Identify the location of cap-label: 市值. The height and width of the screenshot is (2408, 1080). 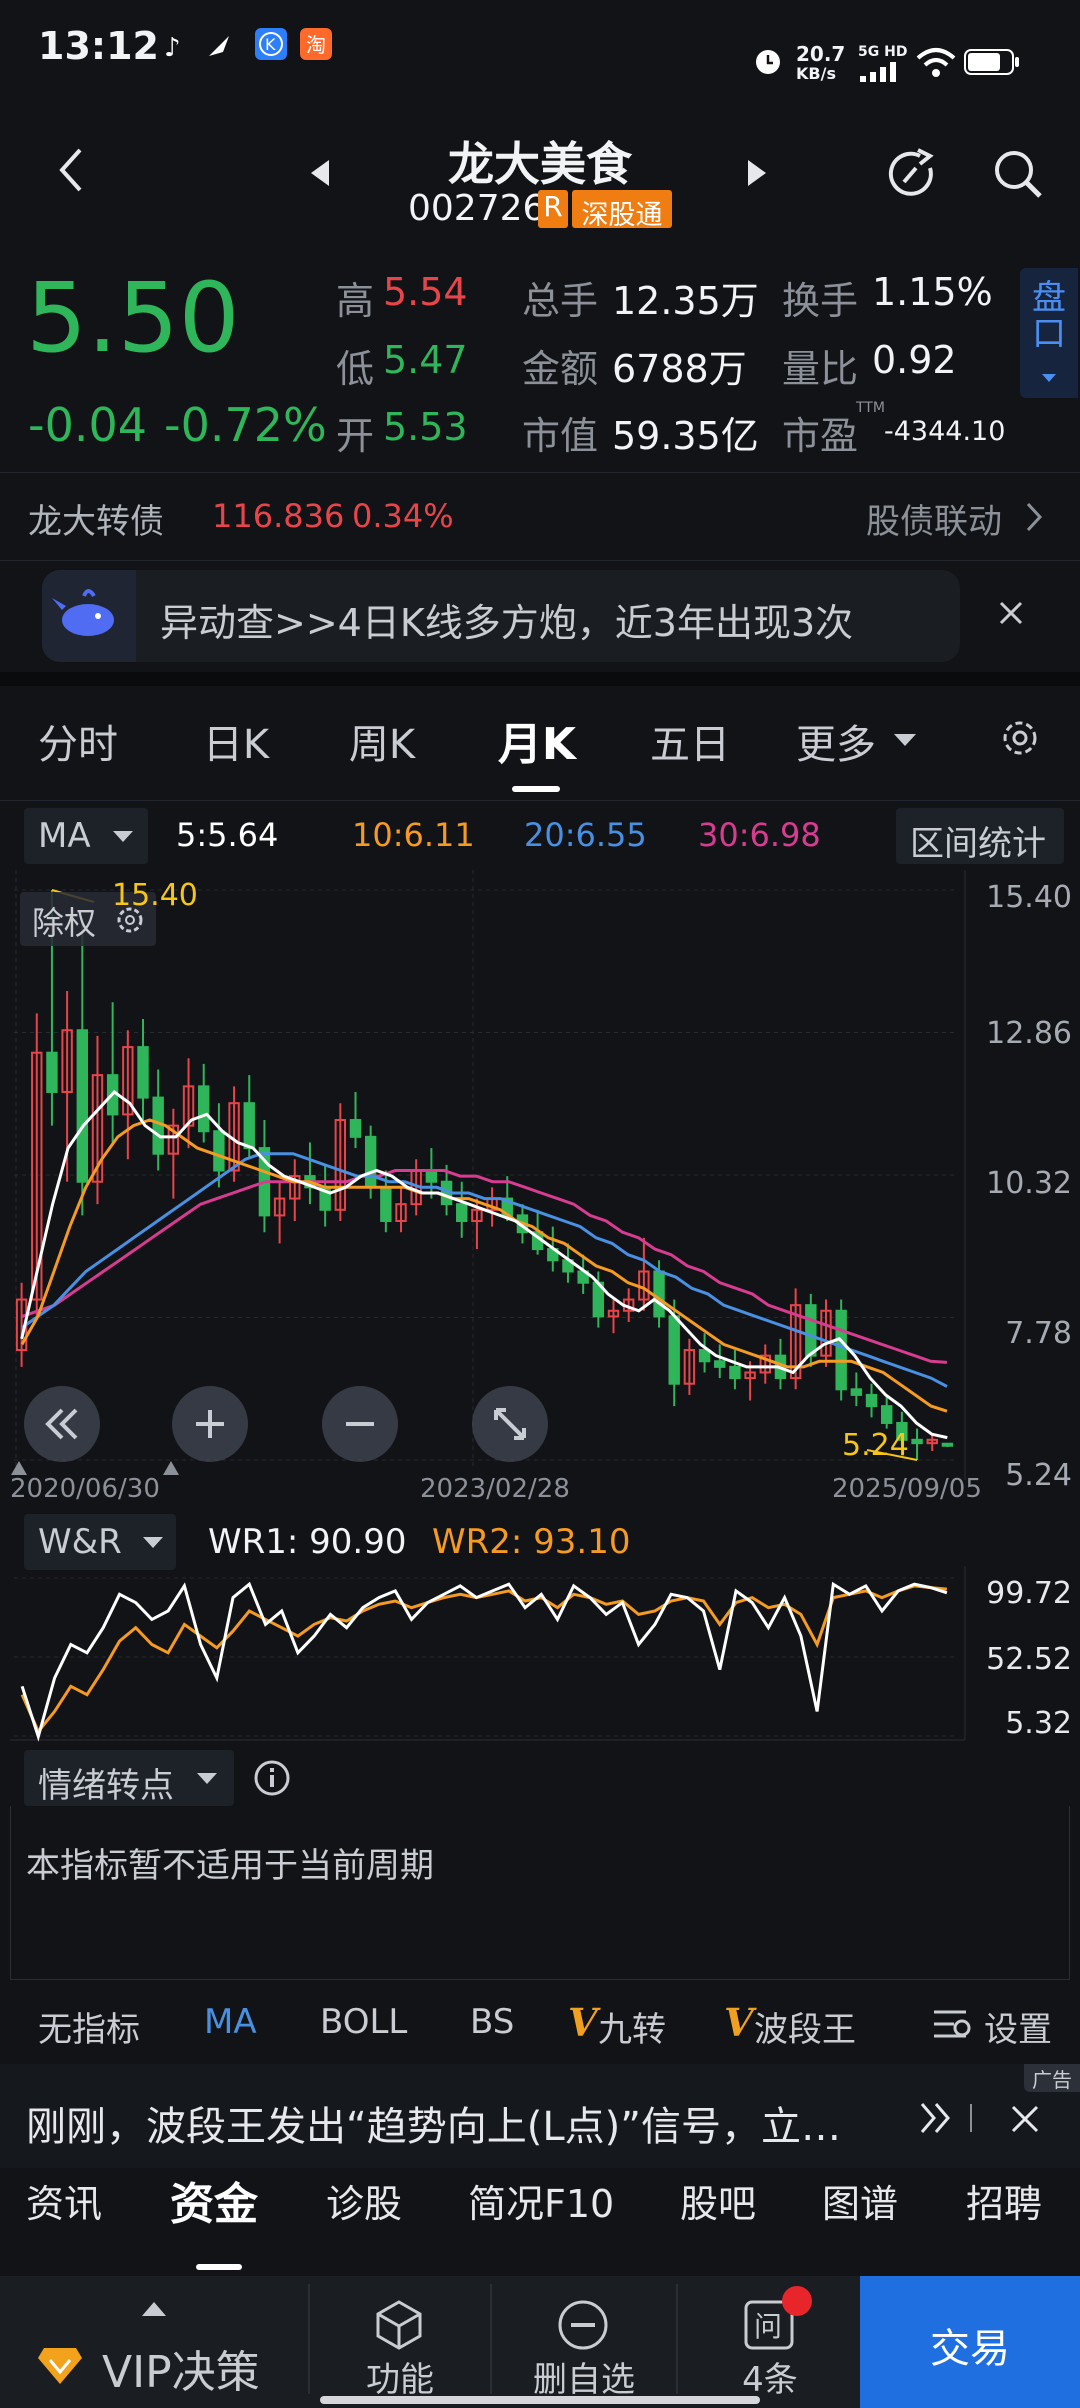
(560, 436).